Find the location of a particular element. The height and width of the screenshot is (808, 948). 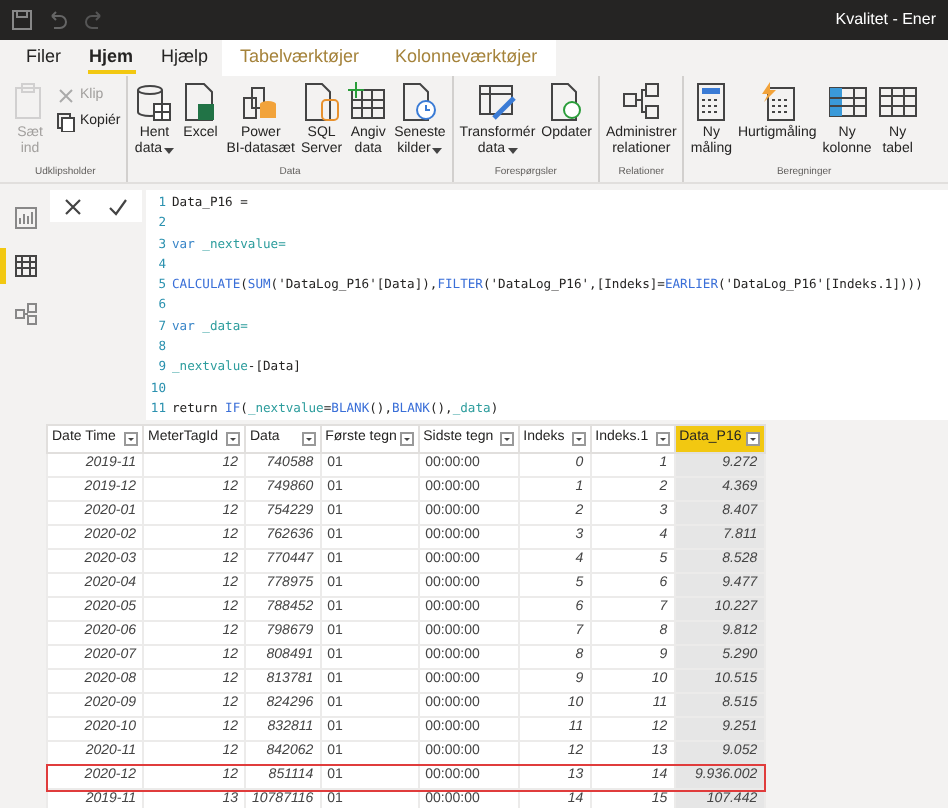

copy-icon is located at coordinates (66, 121).